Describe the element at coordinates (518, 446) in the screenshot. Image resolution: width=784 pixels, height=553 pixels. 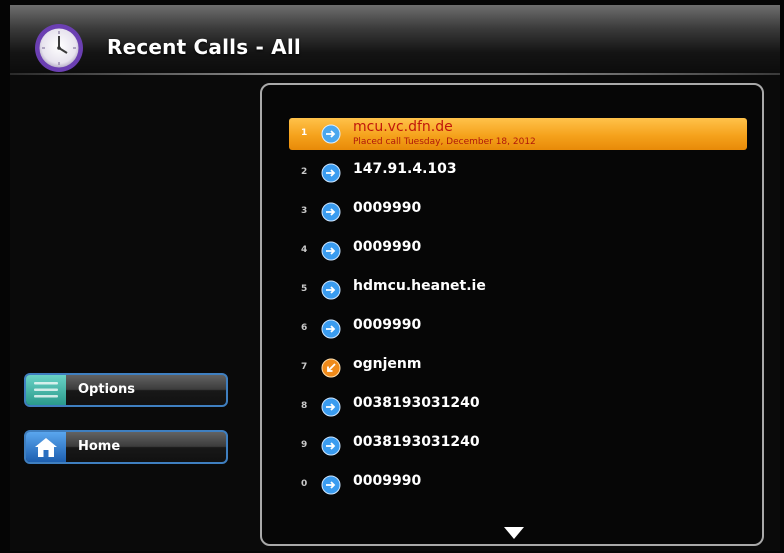
I see `call-row-9: 9 0038193031240` at that location.